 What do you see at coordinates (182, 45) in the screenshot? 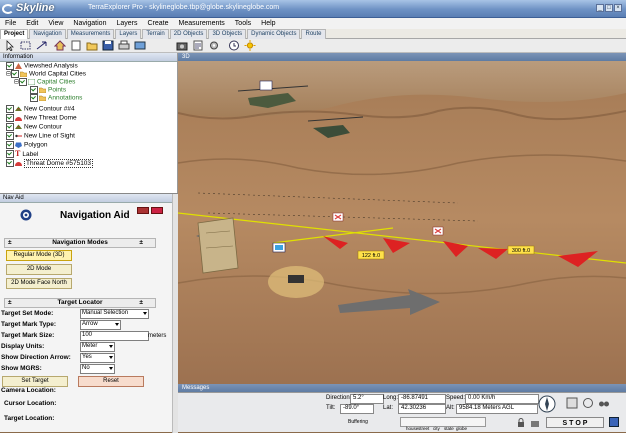
I see `snapshot-icon` at bounding box center [182, 45].